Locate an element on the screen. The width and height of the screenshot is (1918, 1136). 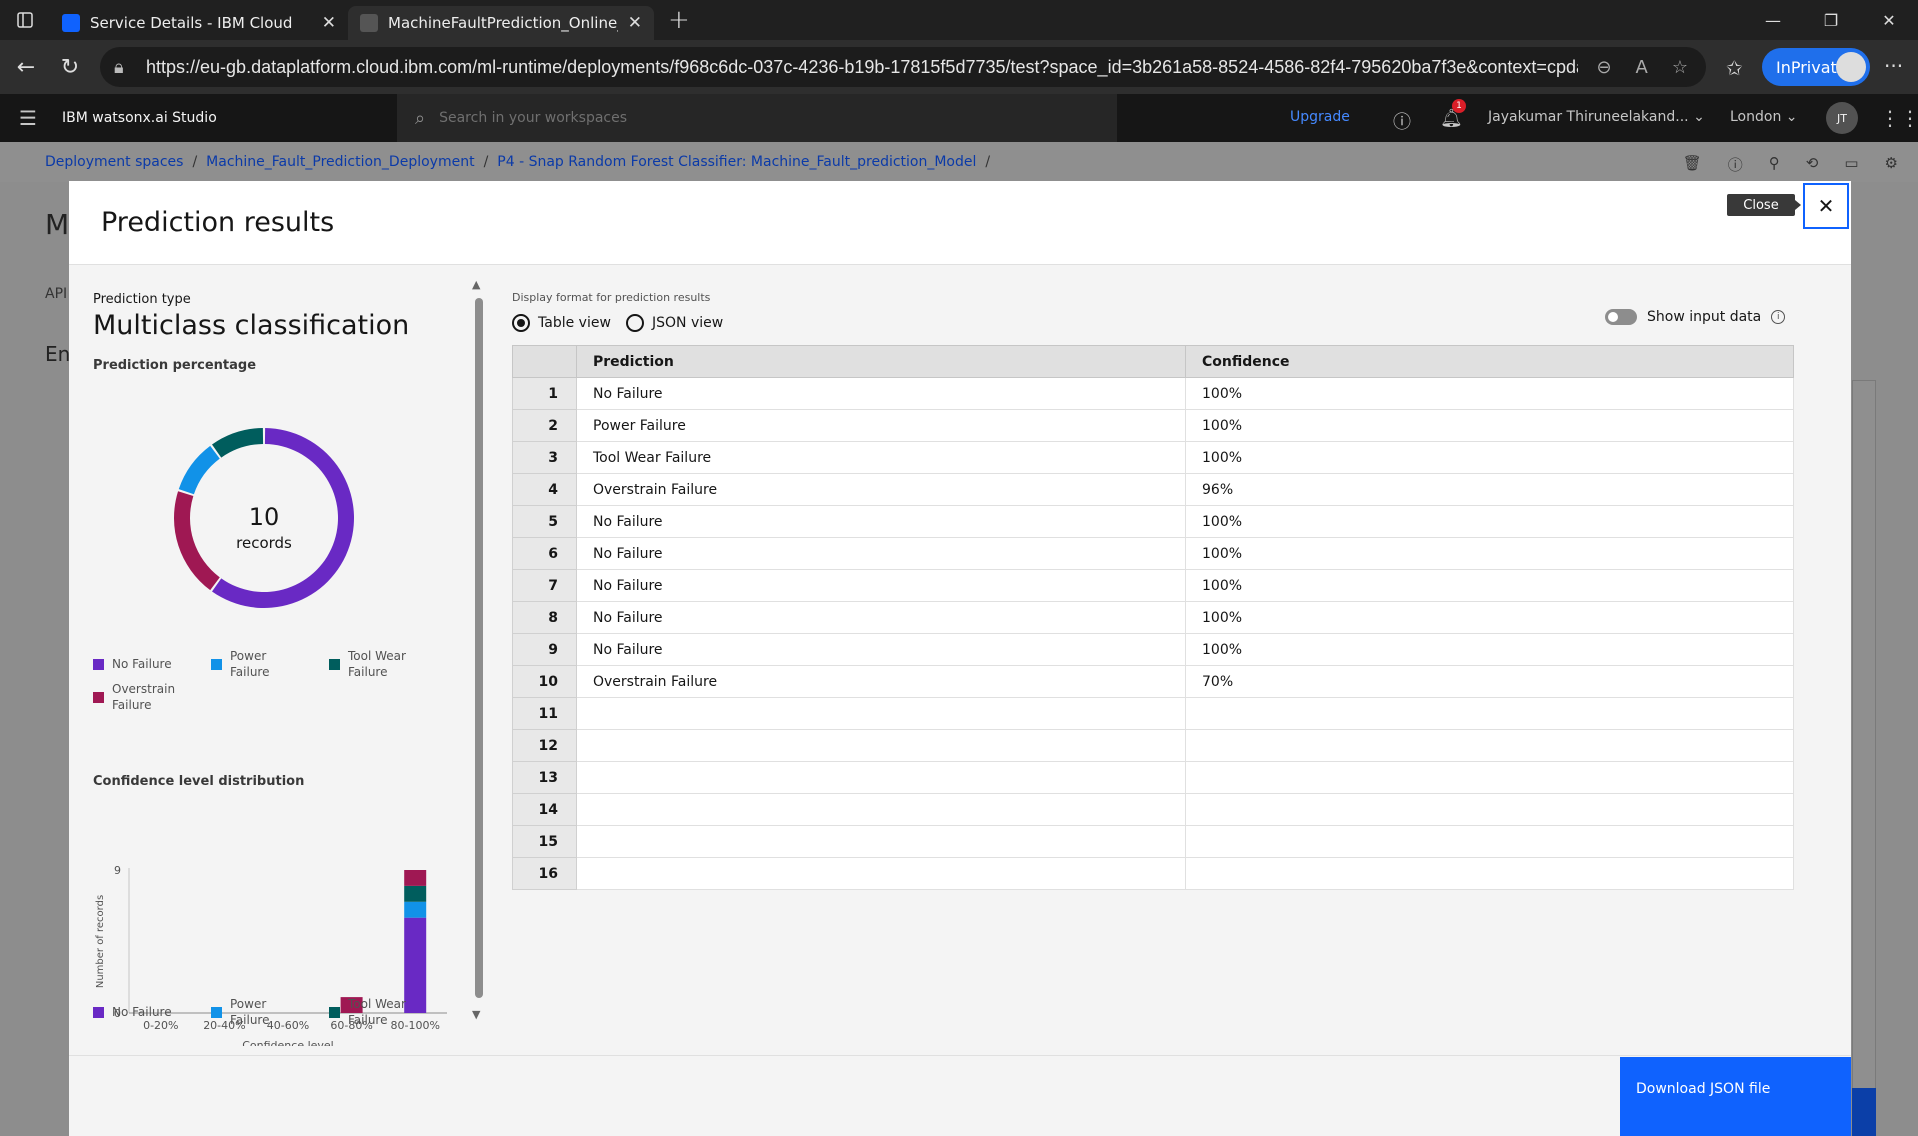
table-row: 1 No Failure 100% is located at coordinates (1153, 393).